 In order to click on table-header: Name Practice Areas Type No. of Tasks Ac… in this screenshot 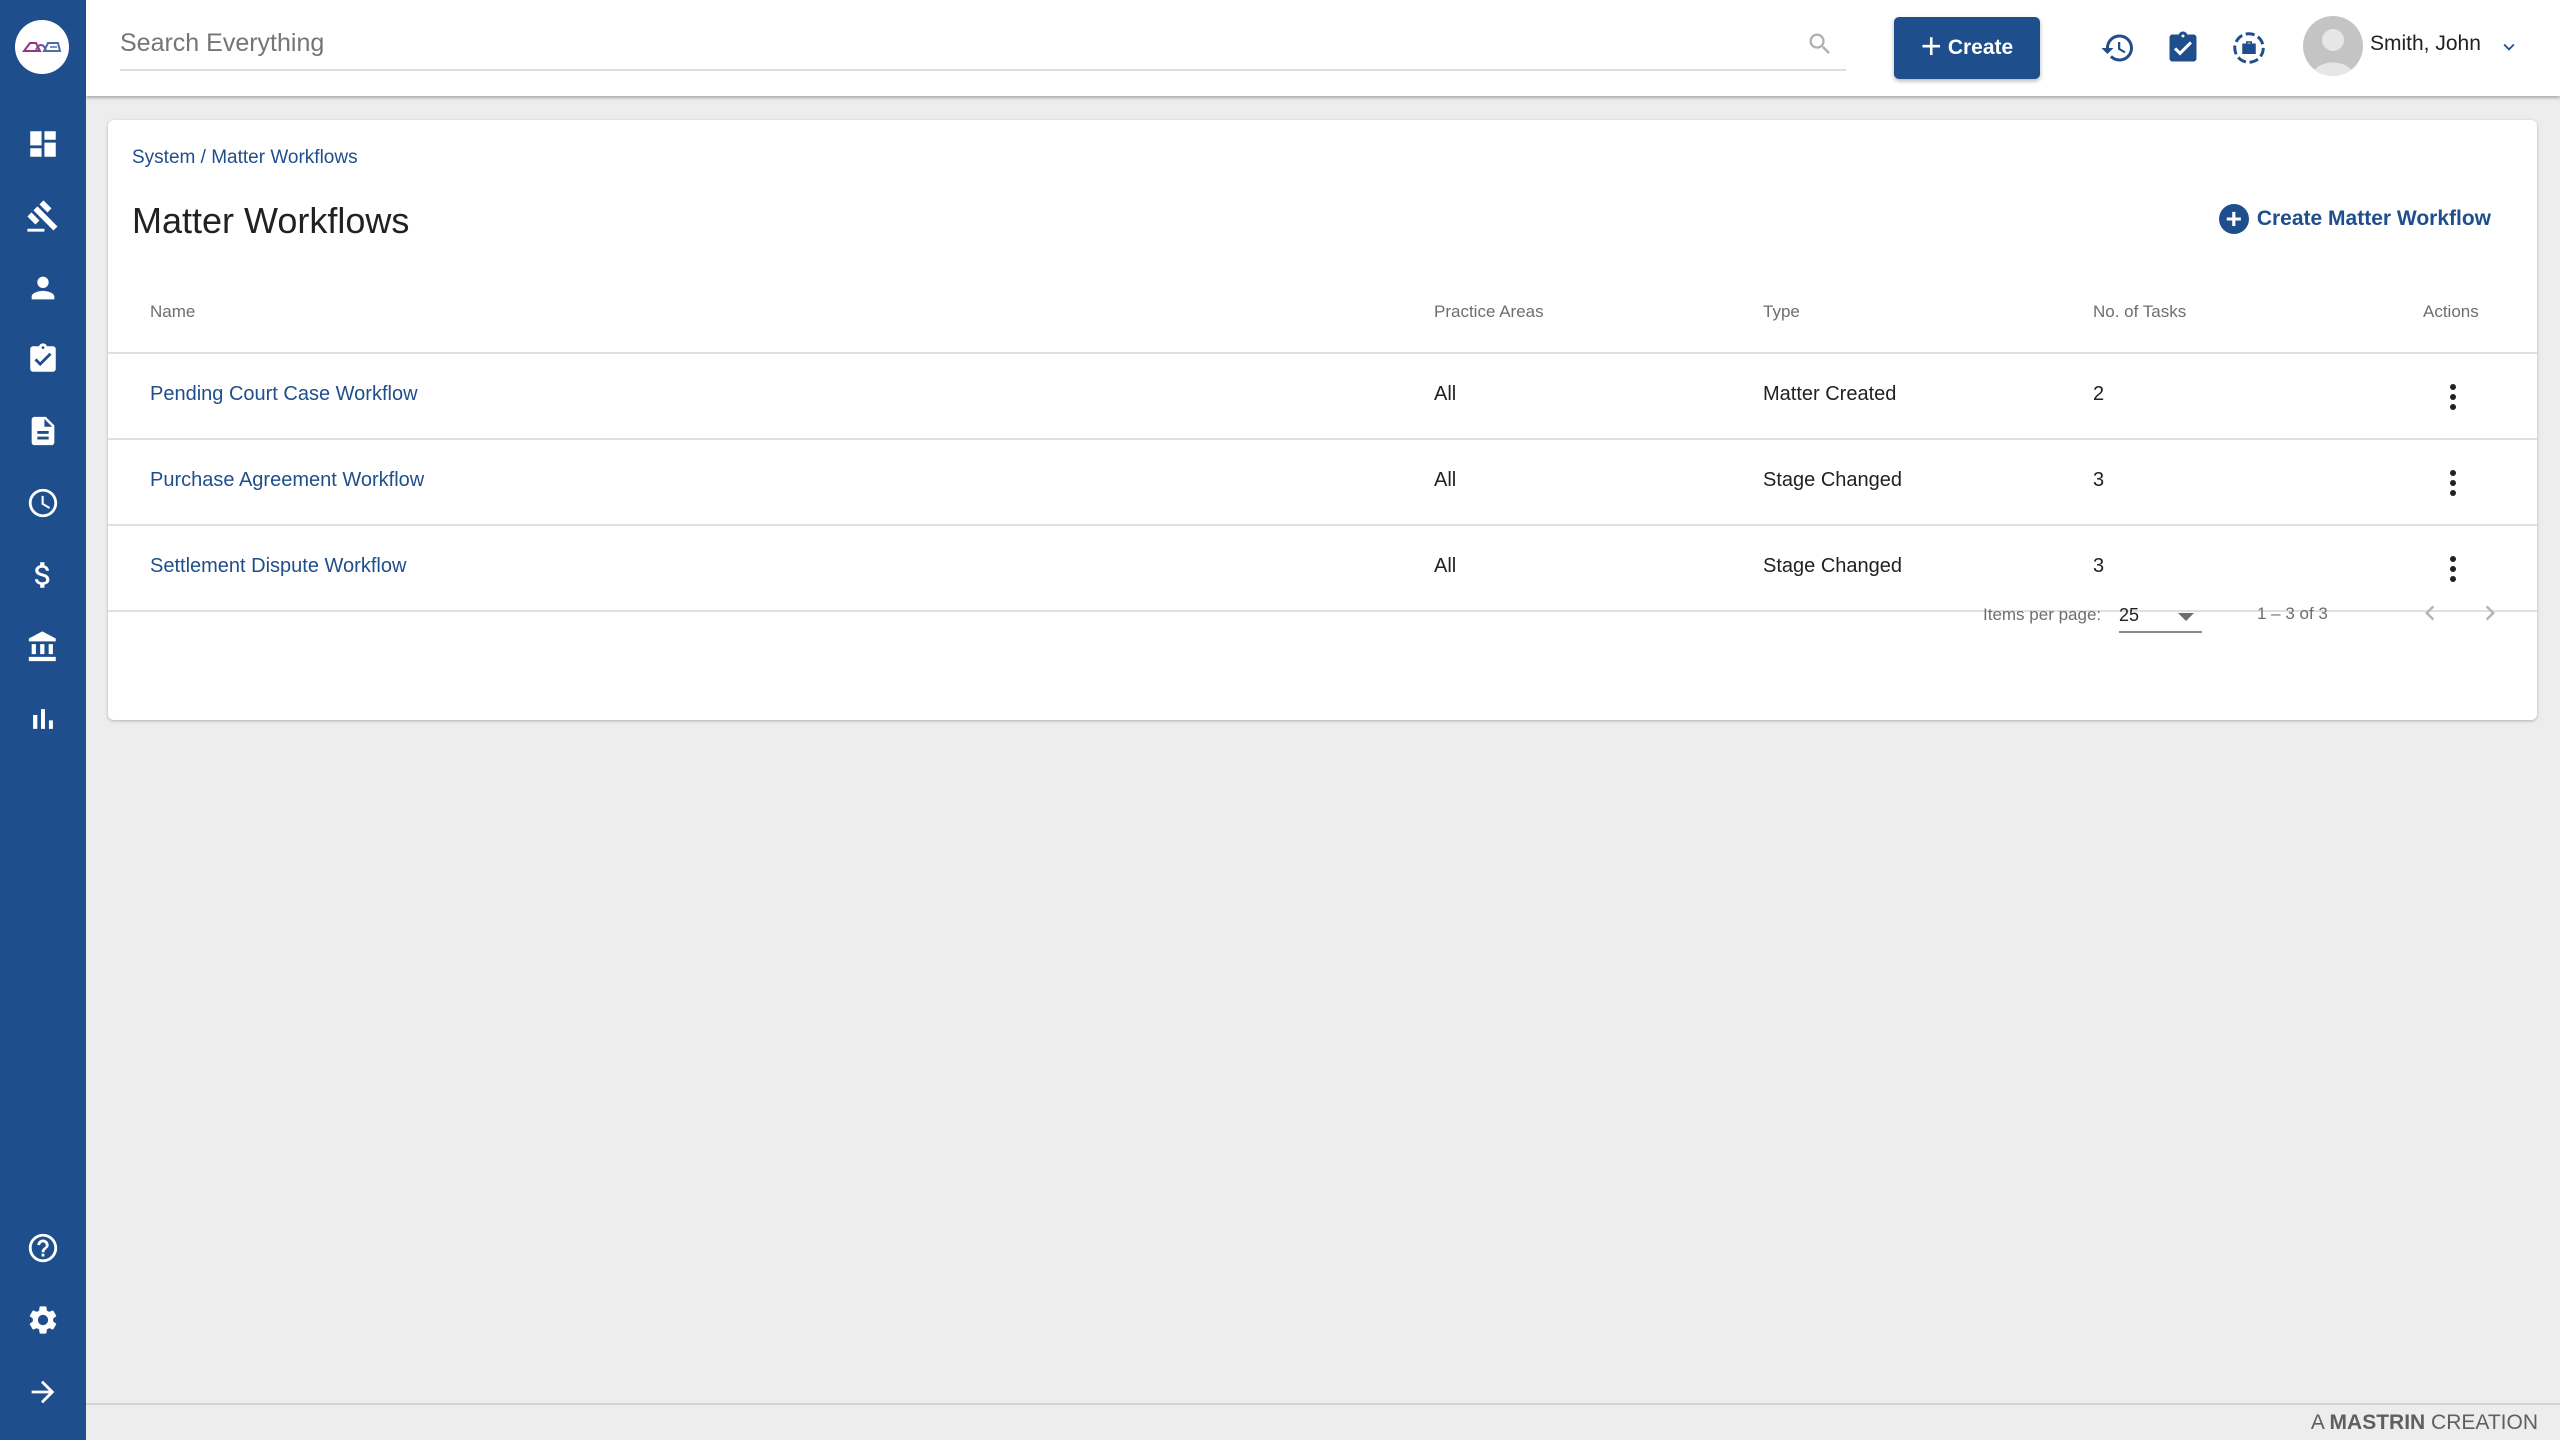, I will do `click(1322, 315)`.